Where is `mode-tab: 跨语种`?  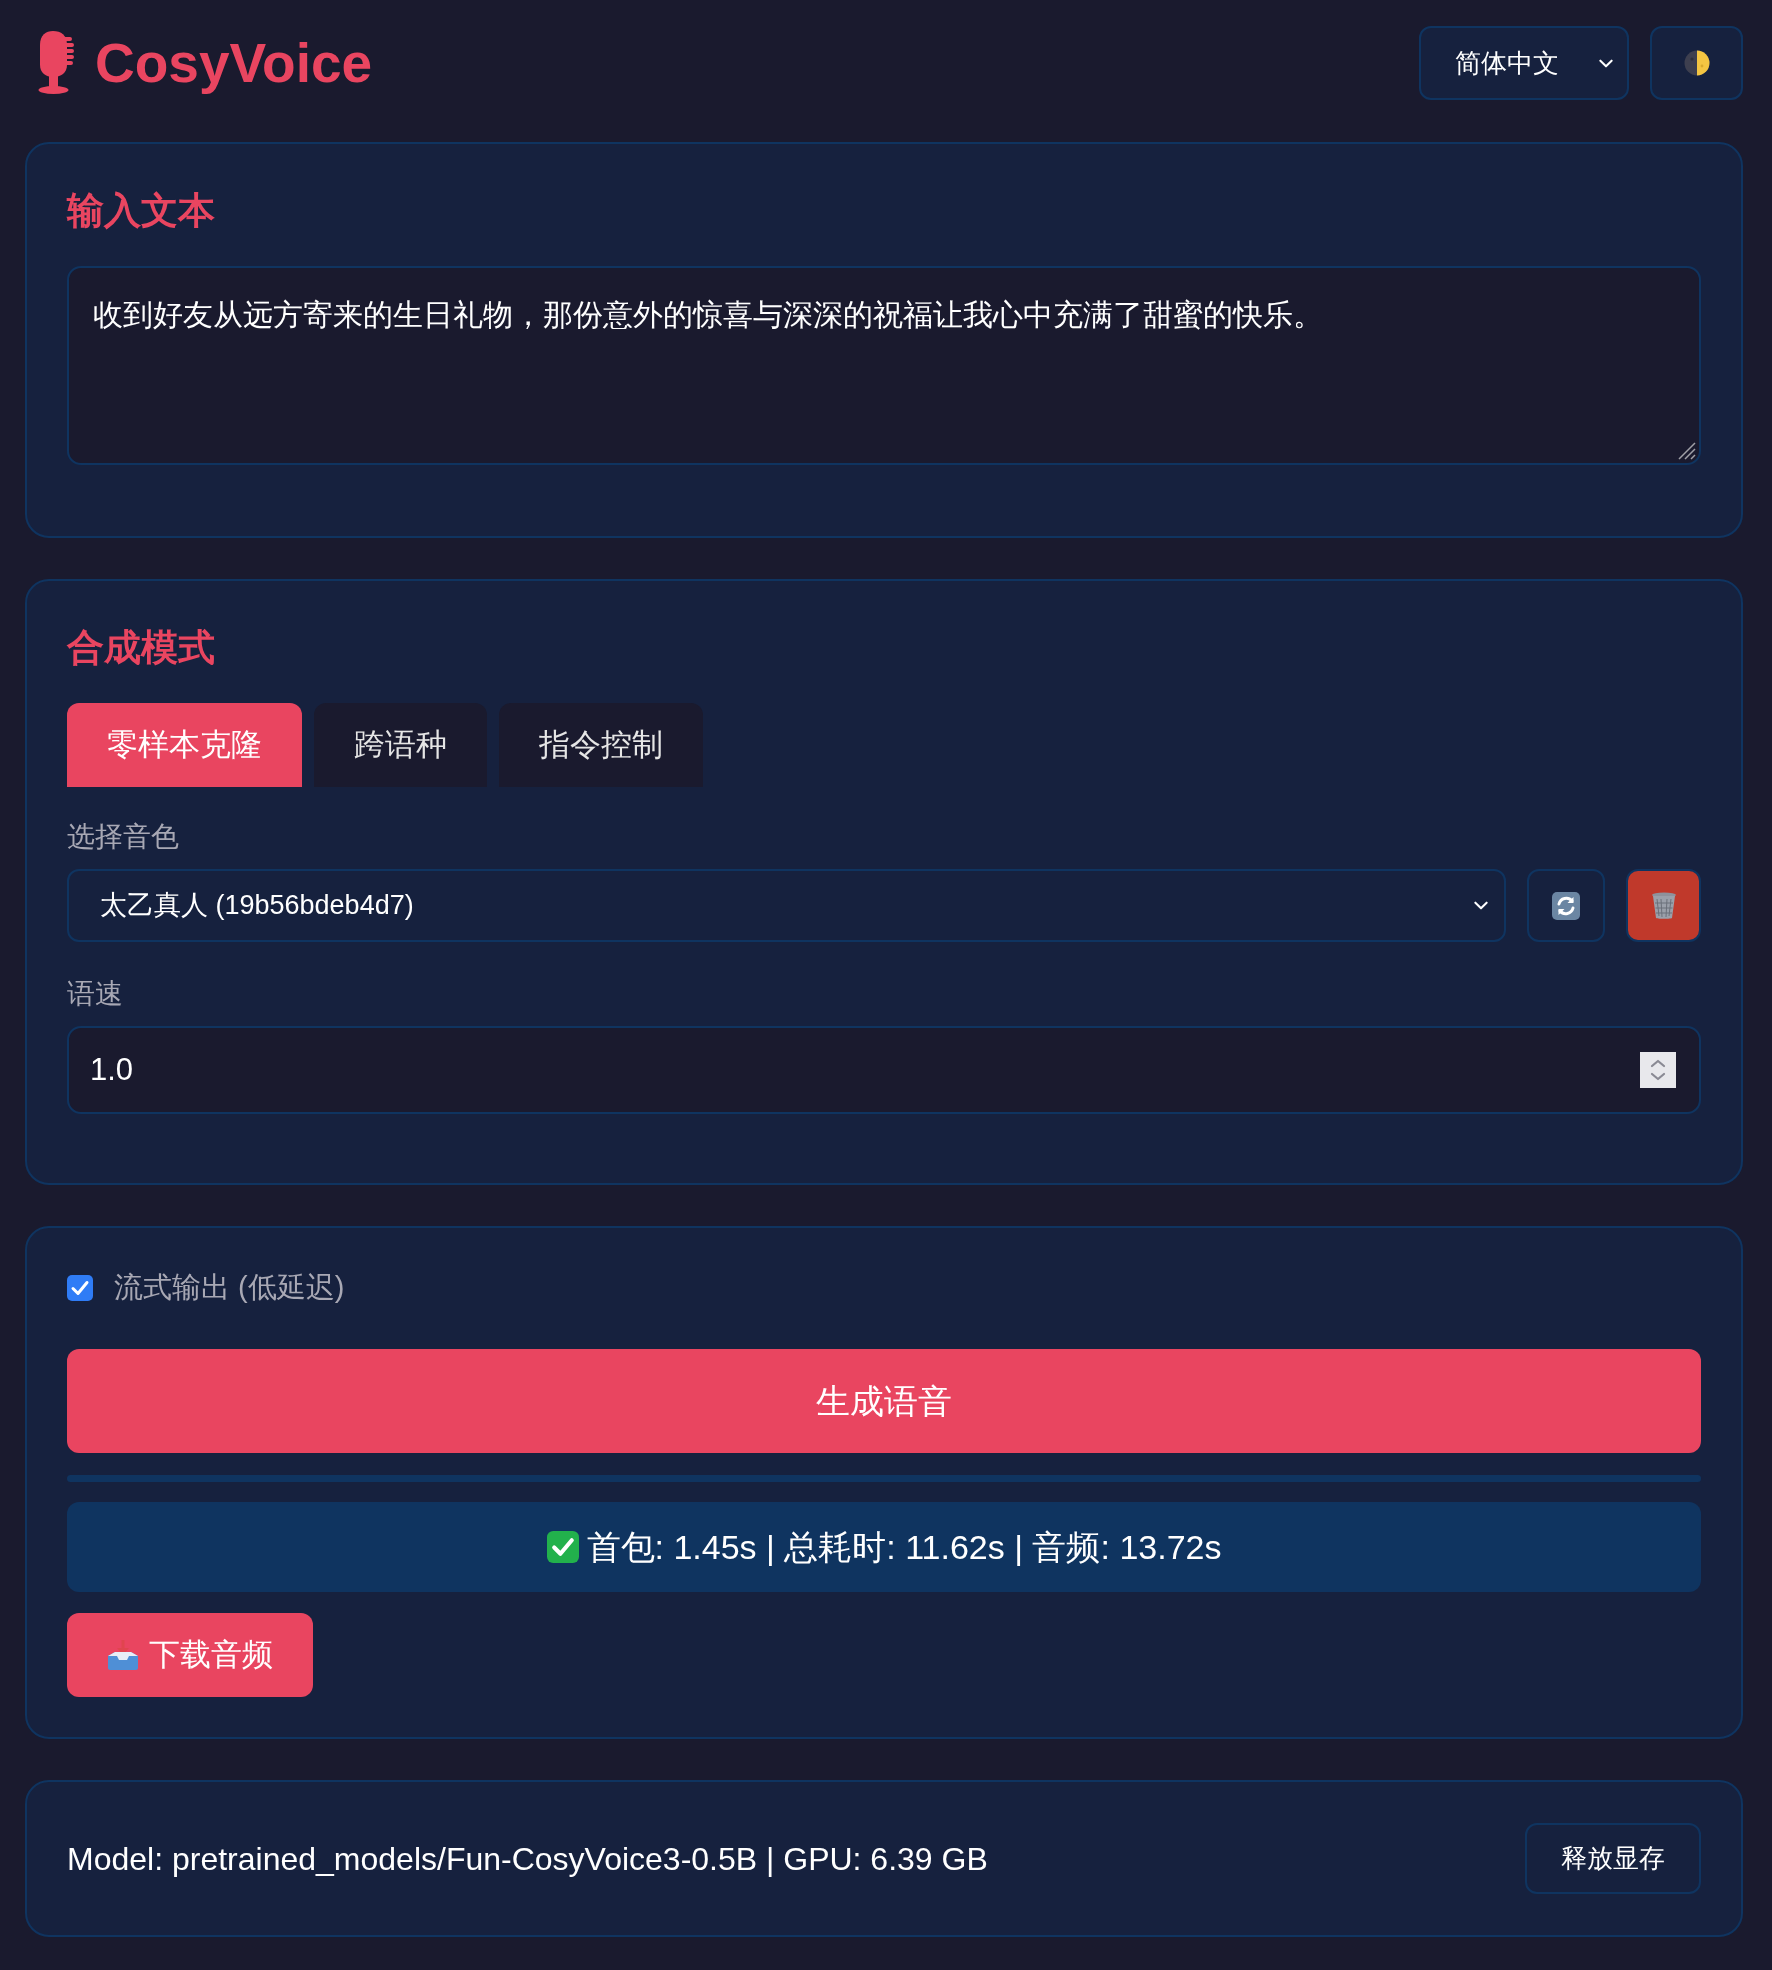
mode-tab: 跨语种 is located at coordinates (400, 745).